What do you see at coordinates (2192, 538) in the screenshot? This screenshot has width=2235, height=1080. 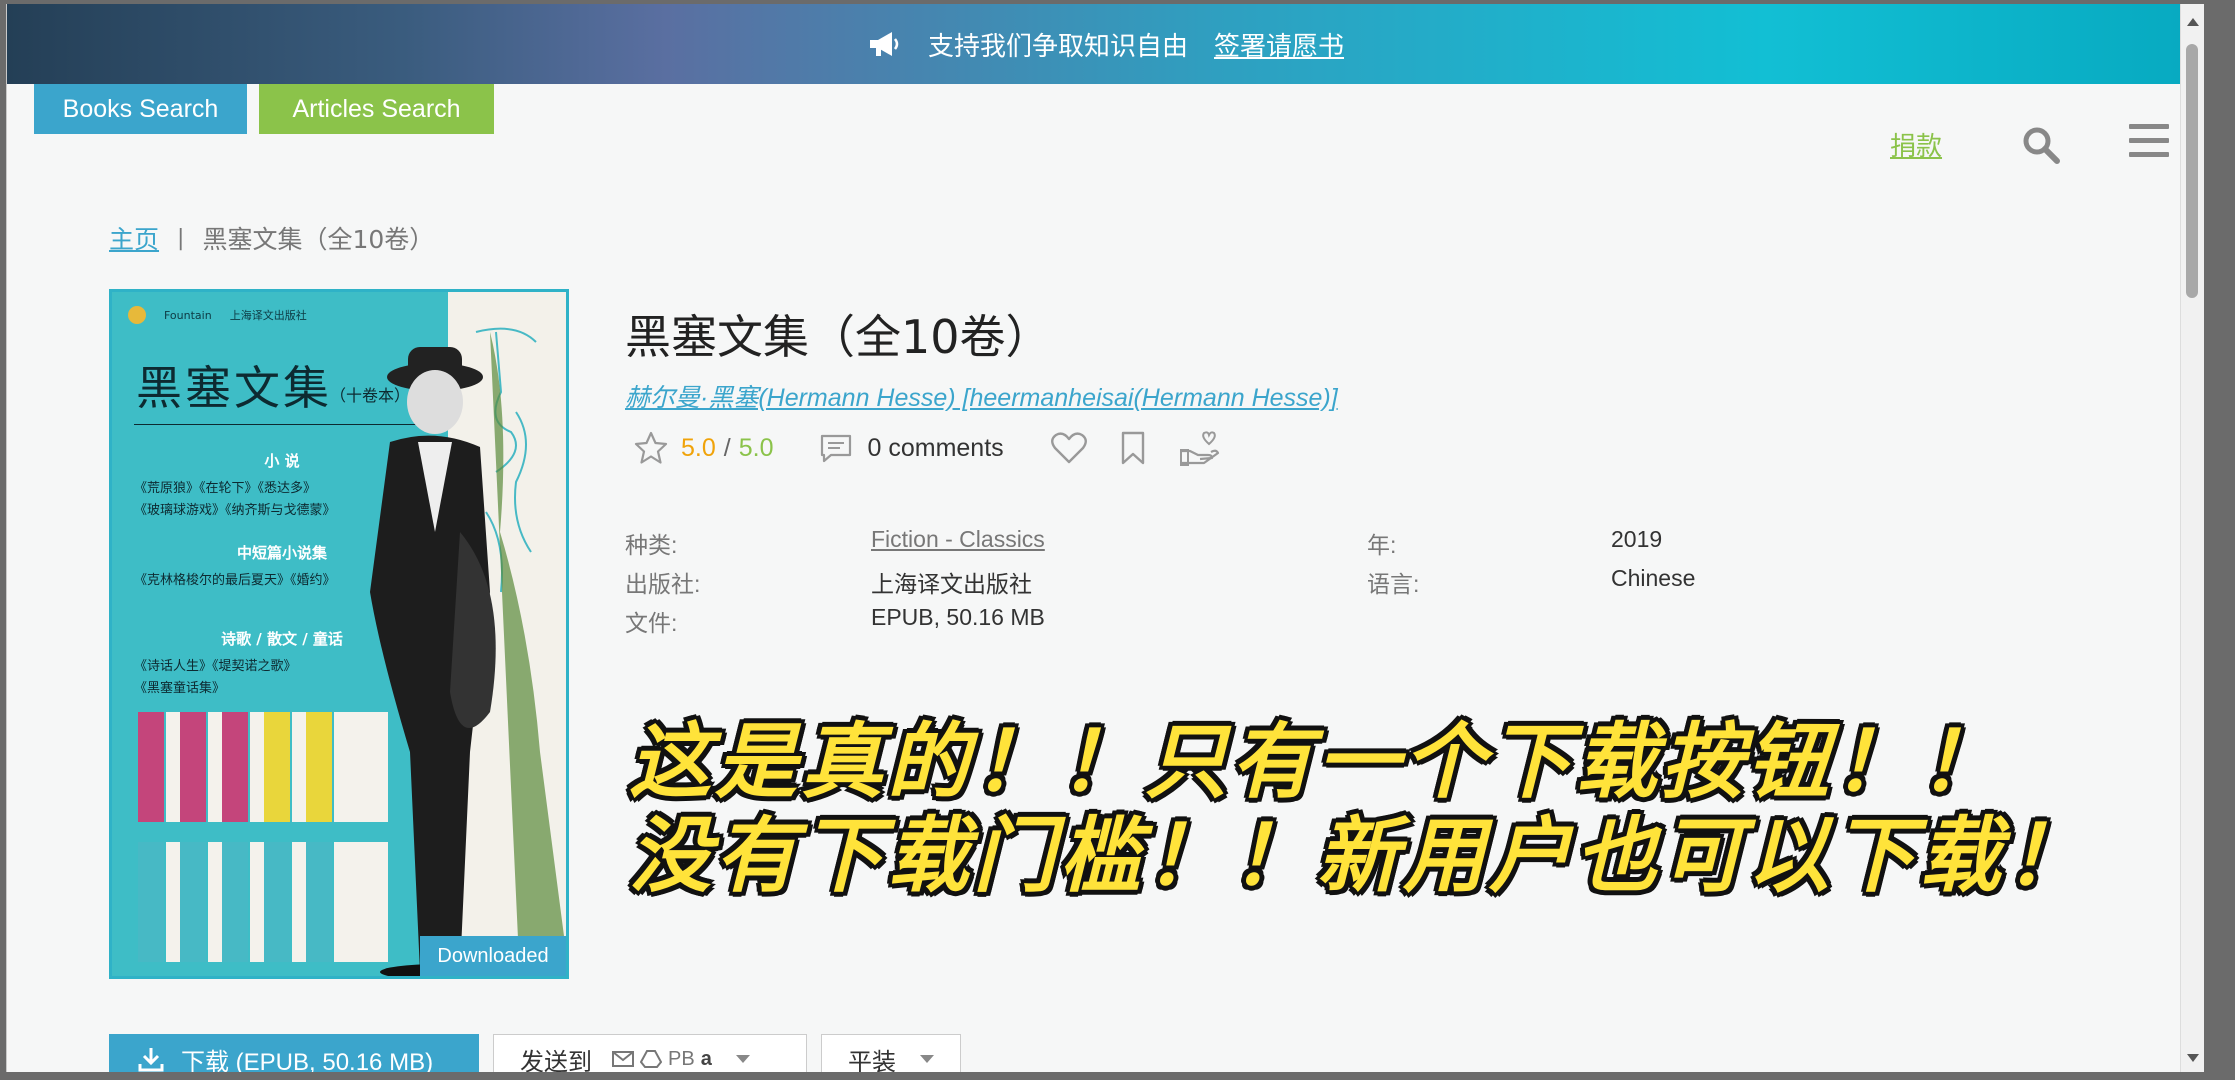 I see `vertical-scrollbar` at bounding box center [2192, 538].